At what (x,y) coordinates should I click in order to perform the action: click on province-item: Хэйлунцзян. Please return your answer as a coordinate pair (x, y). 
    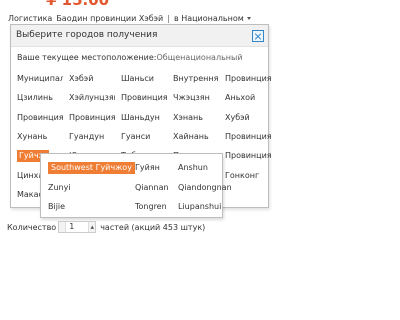
    Looking at the image, I should click on (92, 98).